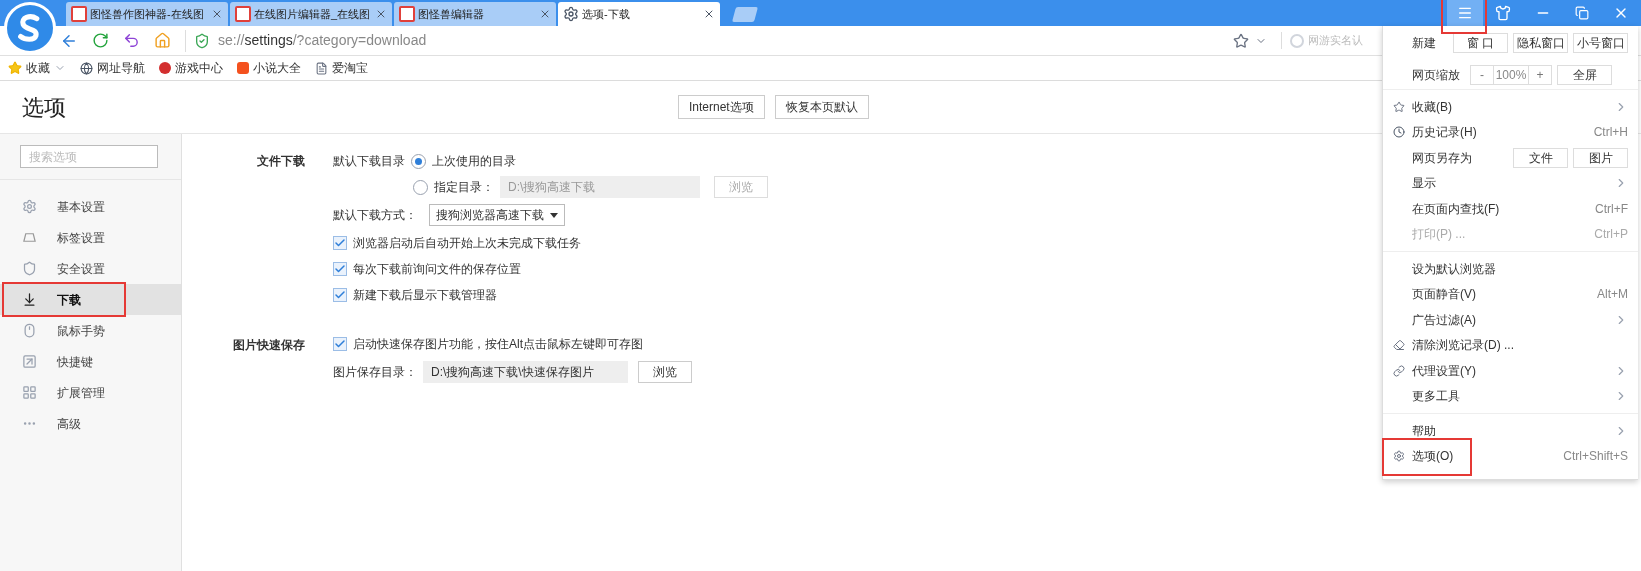 This screenshot has height=571, width=1641. Describe the element at coordinates (1510, 371) in the screenshot. I see `menu-item: 代理设置(Y)` at that location.